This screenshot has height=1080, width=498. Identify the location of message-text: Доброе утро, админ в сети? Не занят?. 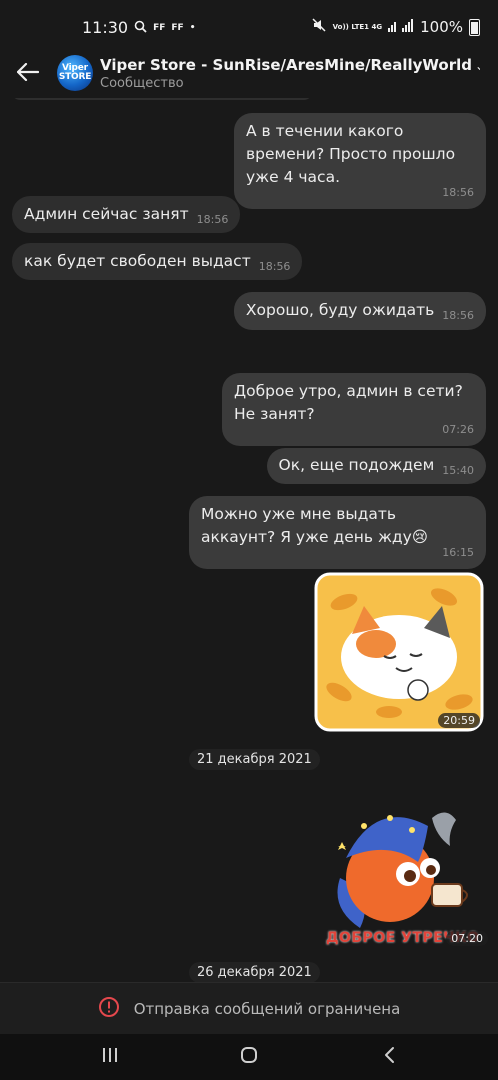
(348, 402).